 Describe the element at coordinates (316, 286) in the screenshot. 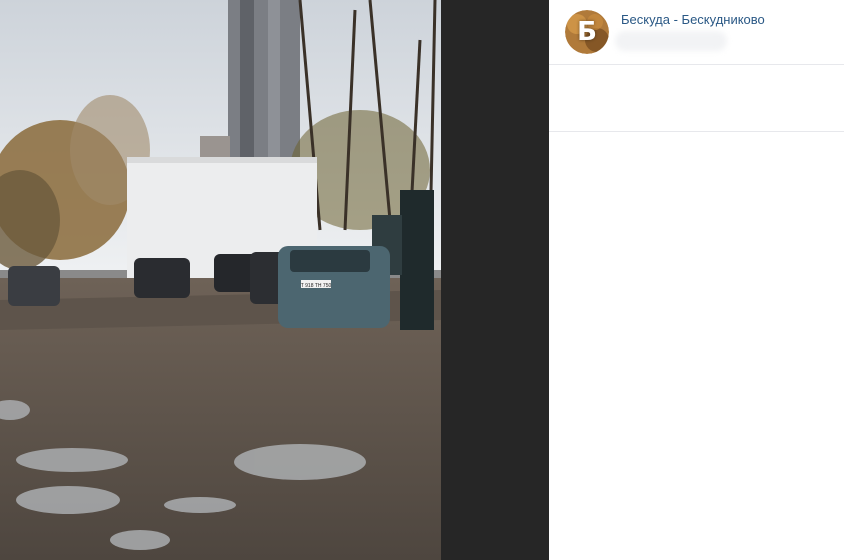

I see `license-plate-text: Т 918 ТН 750` at that location.